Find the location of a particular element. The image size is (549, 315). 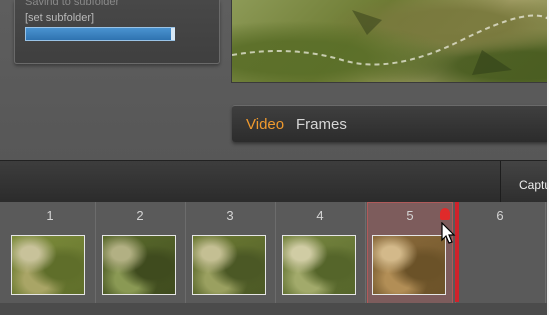

subfolder-panel: Saving to subfolder [set subfolder] is located at coordinates (117, 32).